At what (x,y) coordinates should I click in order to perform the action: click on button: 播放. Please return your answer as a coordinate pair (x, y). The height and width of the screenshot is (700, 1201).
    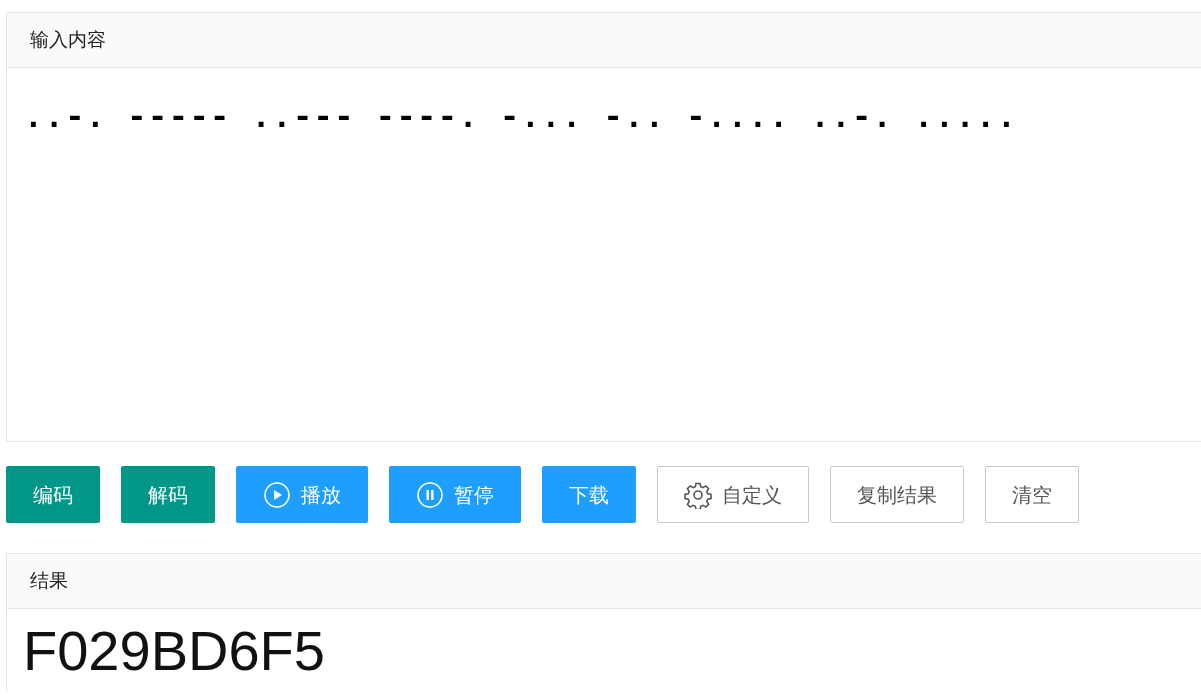
    Looking at the image, I should click on (302, 494).